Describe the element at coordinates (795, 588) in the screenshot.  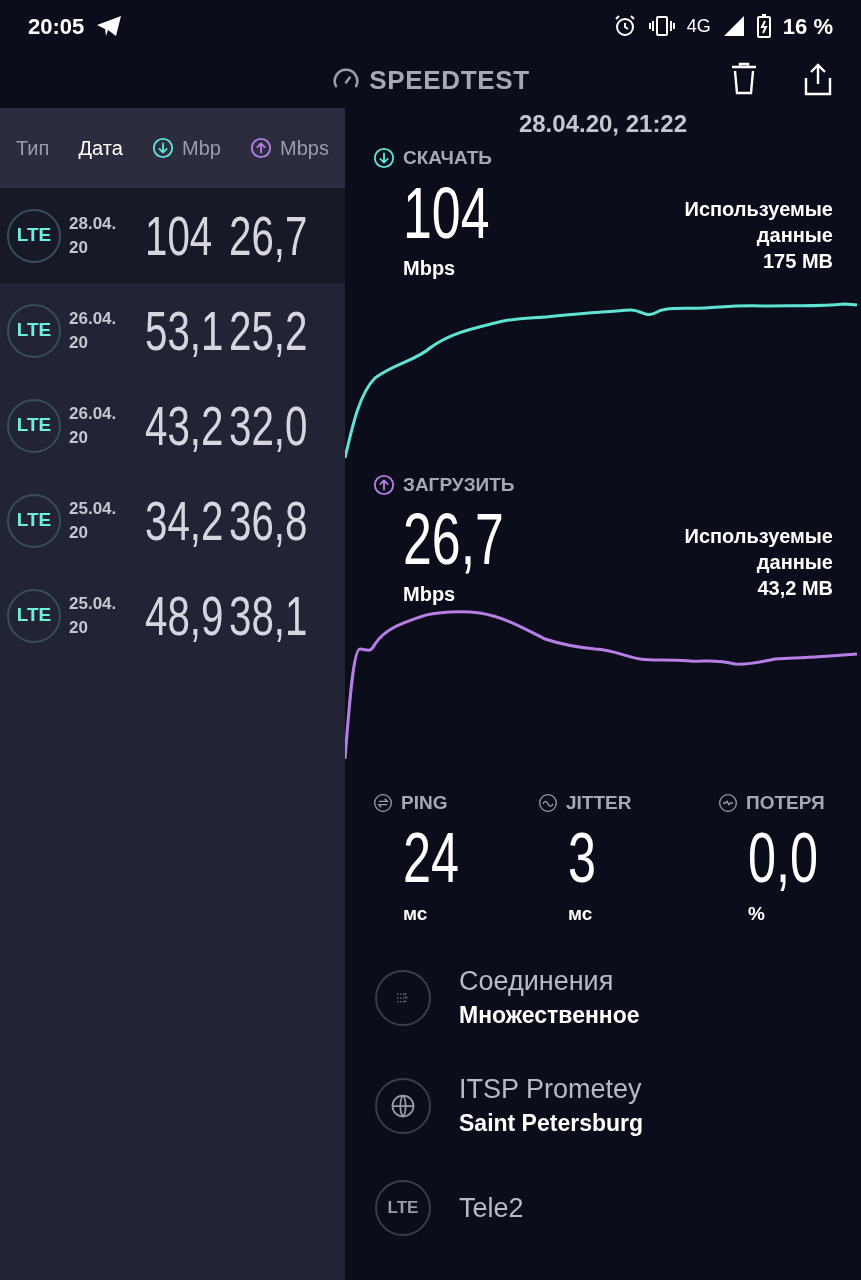
I see `data-used-value: 43,2 MB` at that location.